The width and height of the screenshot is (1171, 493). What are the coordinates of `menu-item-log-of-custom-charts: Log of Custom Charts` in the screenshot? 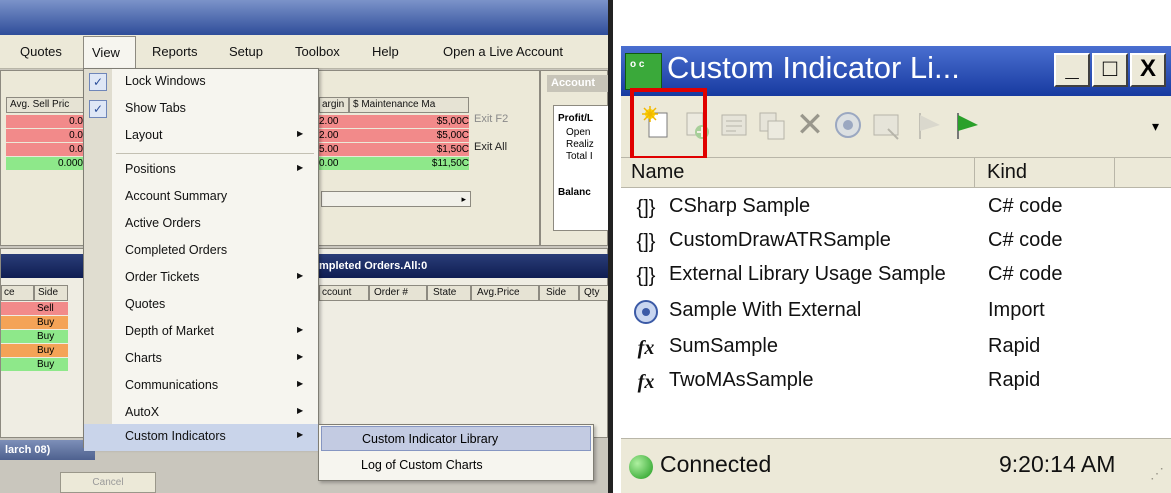 It's located at (456, 465).